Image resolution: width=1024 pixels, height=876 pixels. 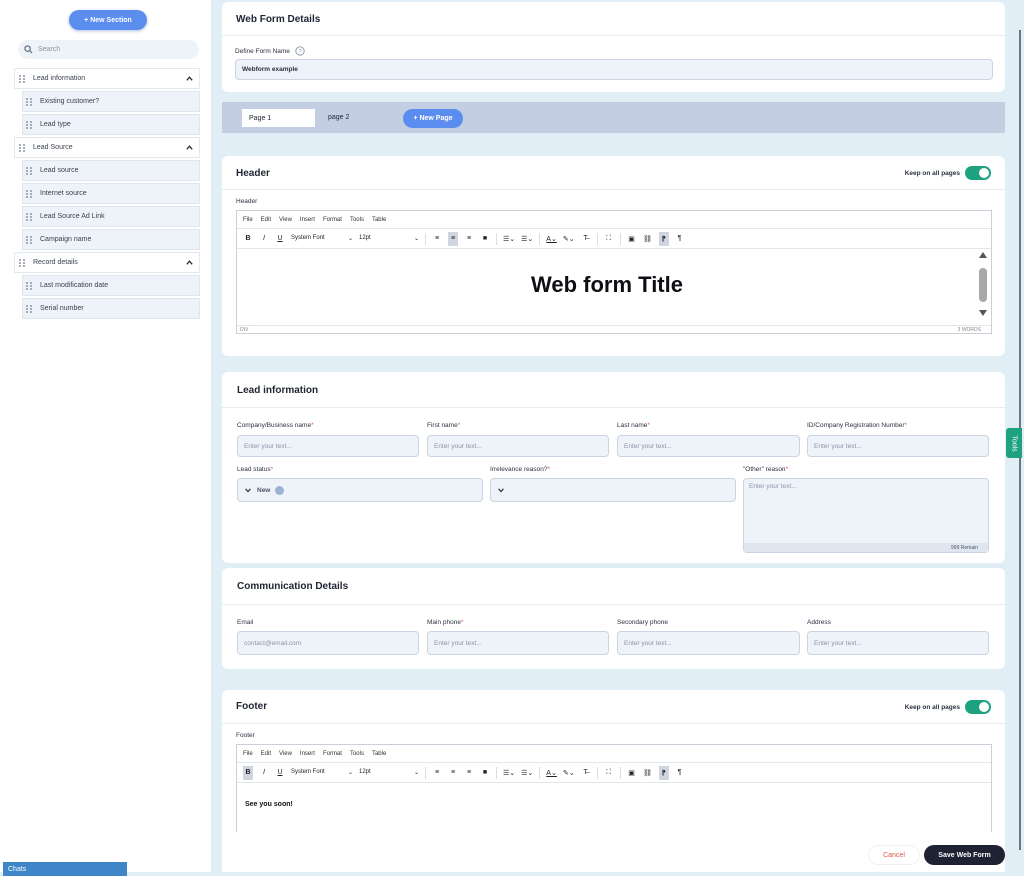 What do you see at coordinates (983, 313) in the screenshot?
I see `scroll-down-icon` at bounding box center [983, 313].